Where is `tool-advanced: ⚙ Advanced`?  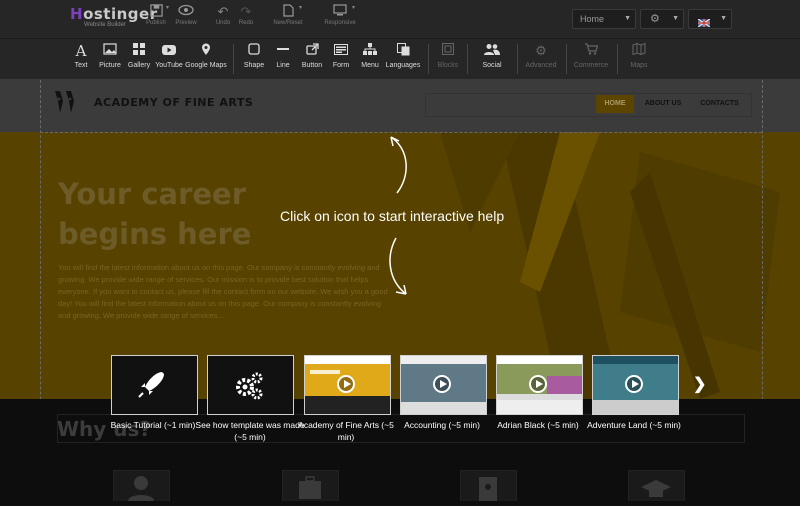 tool-advanced: ⚙ Advanced is located at coordinates (541, 56).